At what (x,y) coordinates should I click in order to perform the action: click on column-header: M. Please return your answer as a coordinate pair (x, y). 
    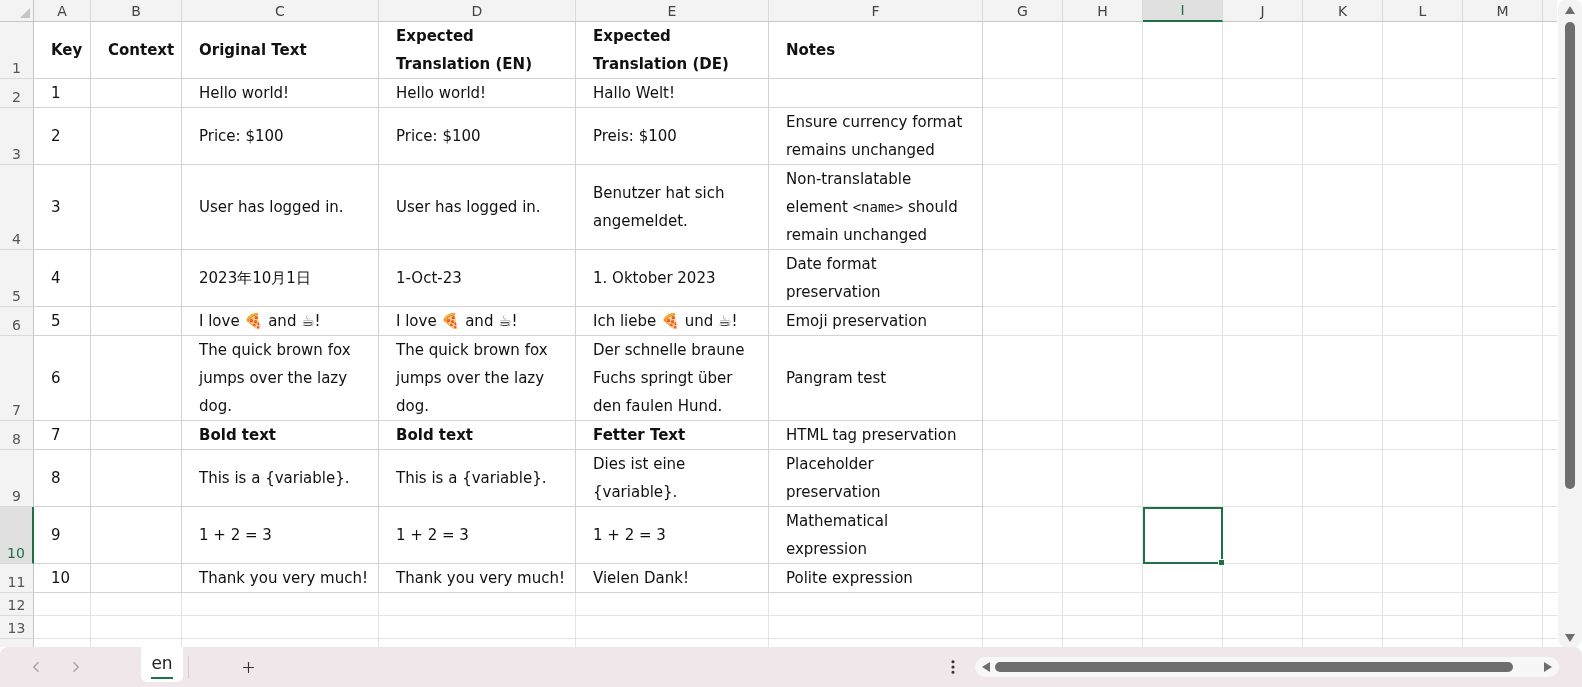
    Looking at the image, I should click on (1503, 11).